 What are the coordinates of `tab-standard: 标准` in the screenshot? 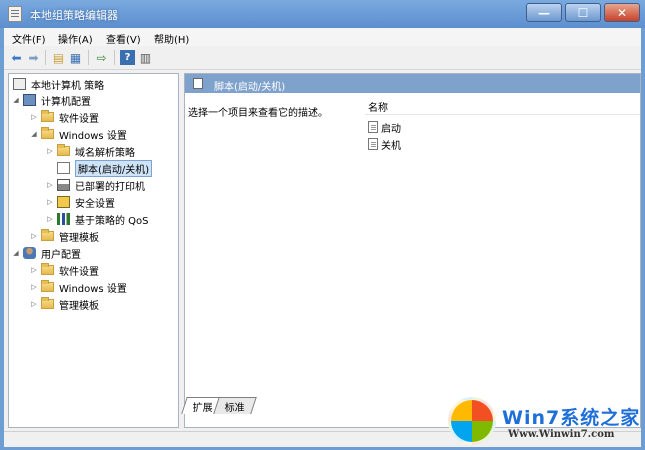 It's located at (235, 405).